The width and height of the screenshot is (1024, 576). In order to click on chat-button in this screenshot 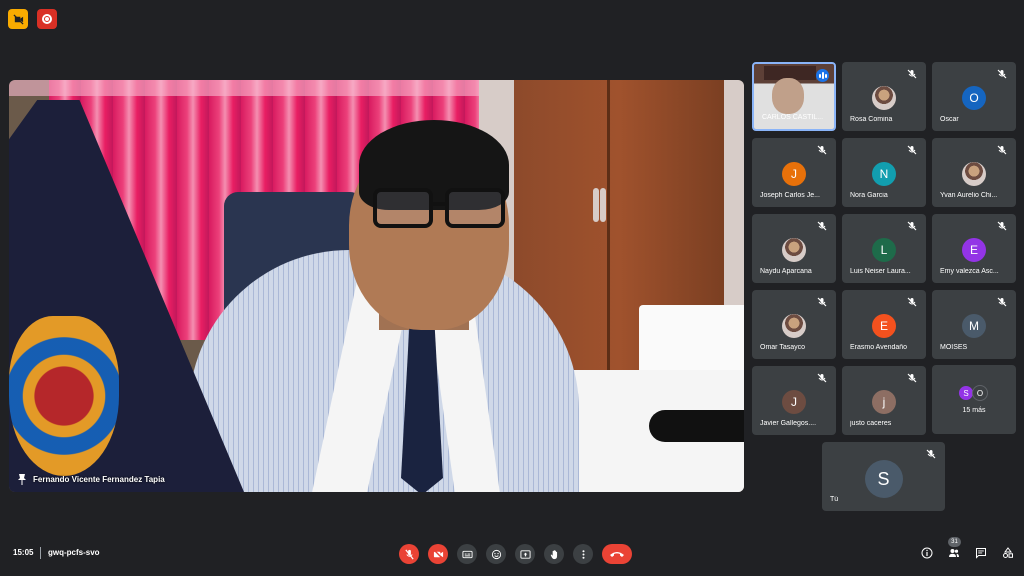, I will do `click(981, 553)`.